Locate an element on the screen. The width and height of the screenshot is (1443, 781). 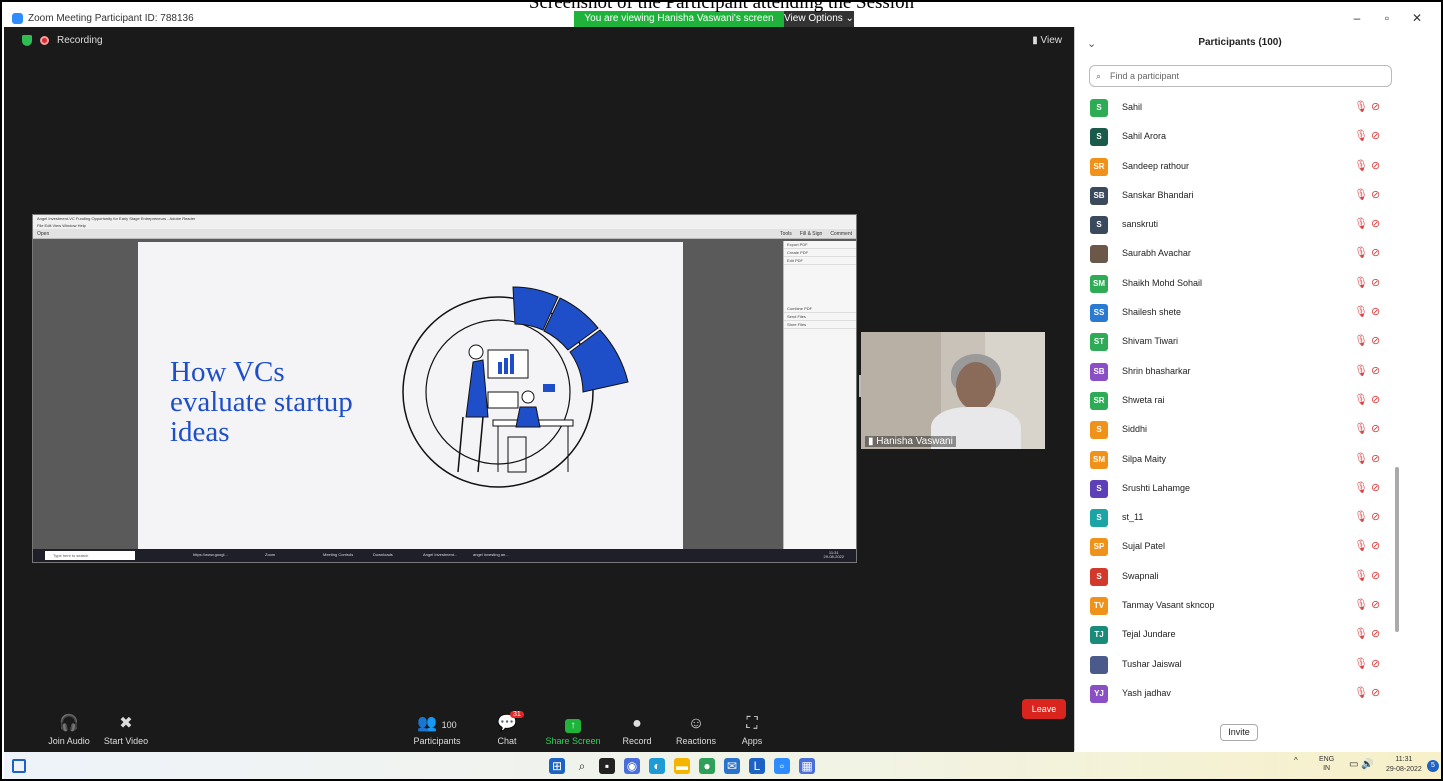
participant-row: Ssanskruti 🎙 ⊘ is located at coordinates (1239, 225).